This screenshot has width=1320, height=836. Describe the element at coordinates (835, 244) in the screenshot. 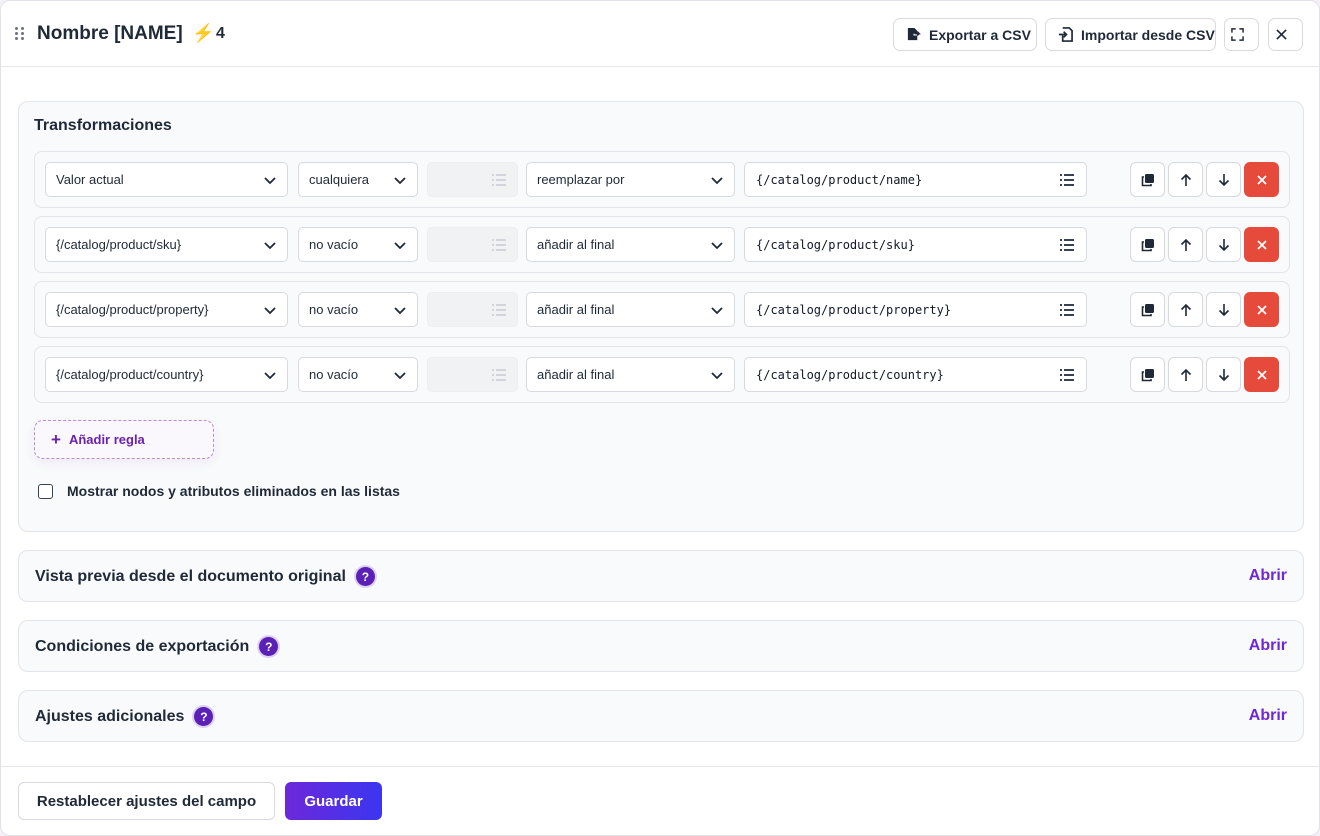

I see `rule-value-text: {/catalog/product/sku}` at that location.